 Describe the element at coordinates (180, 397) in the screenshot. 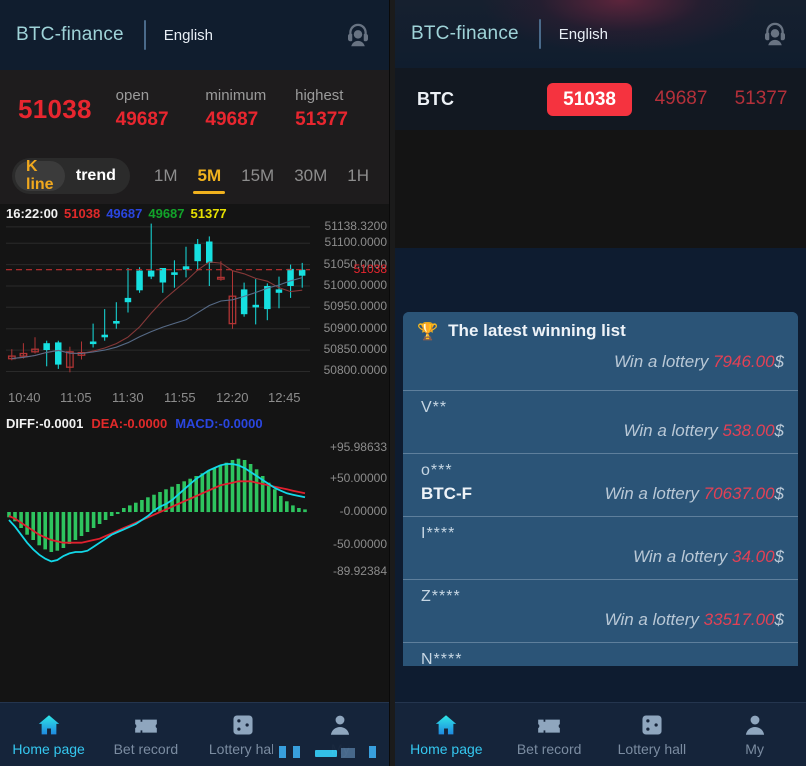

I see `time-tick: 11:55` at that location.